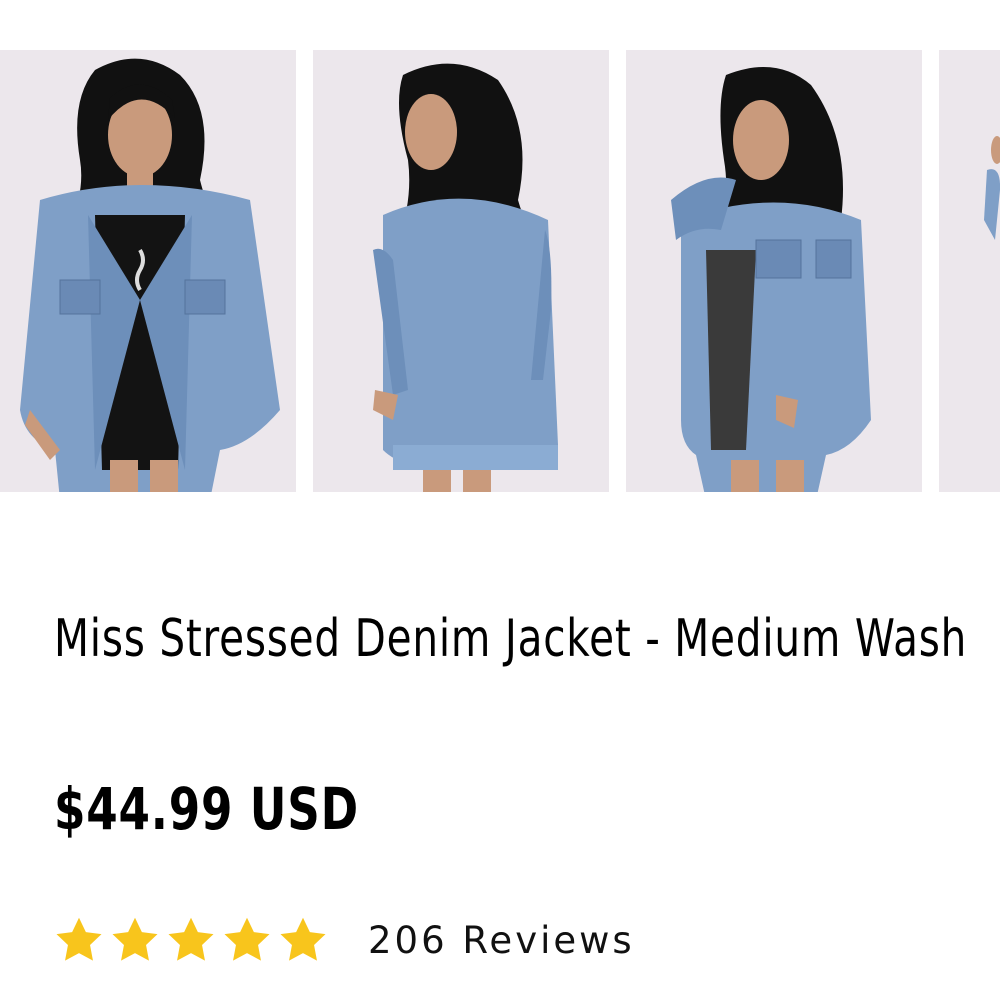 This screenshot has width=1000, height=1000. Describe the element at coordinates (461, 271) in the screenshot. I see `product-image-back` at that location.